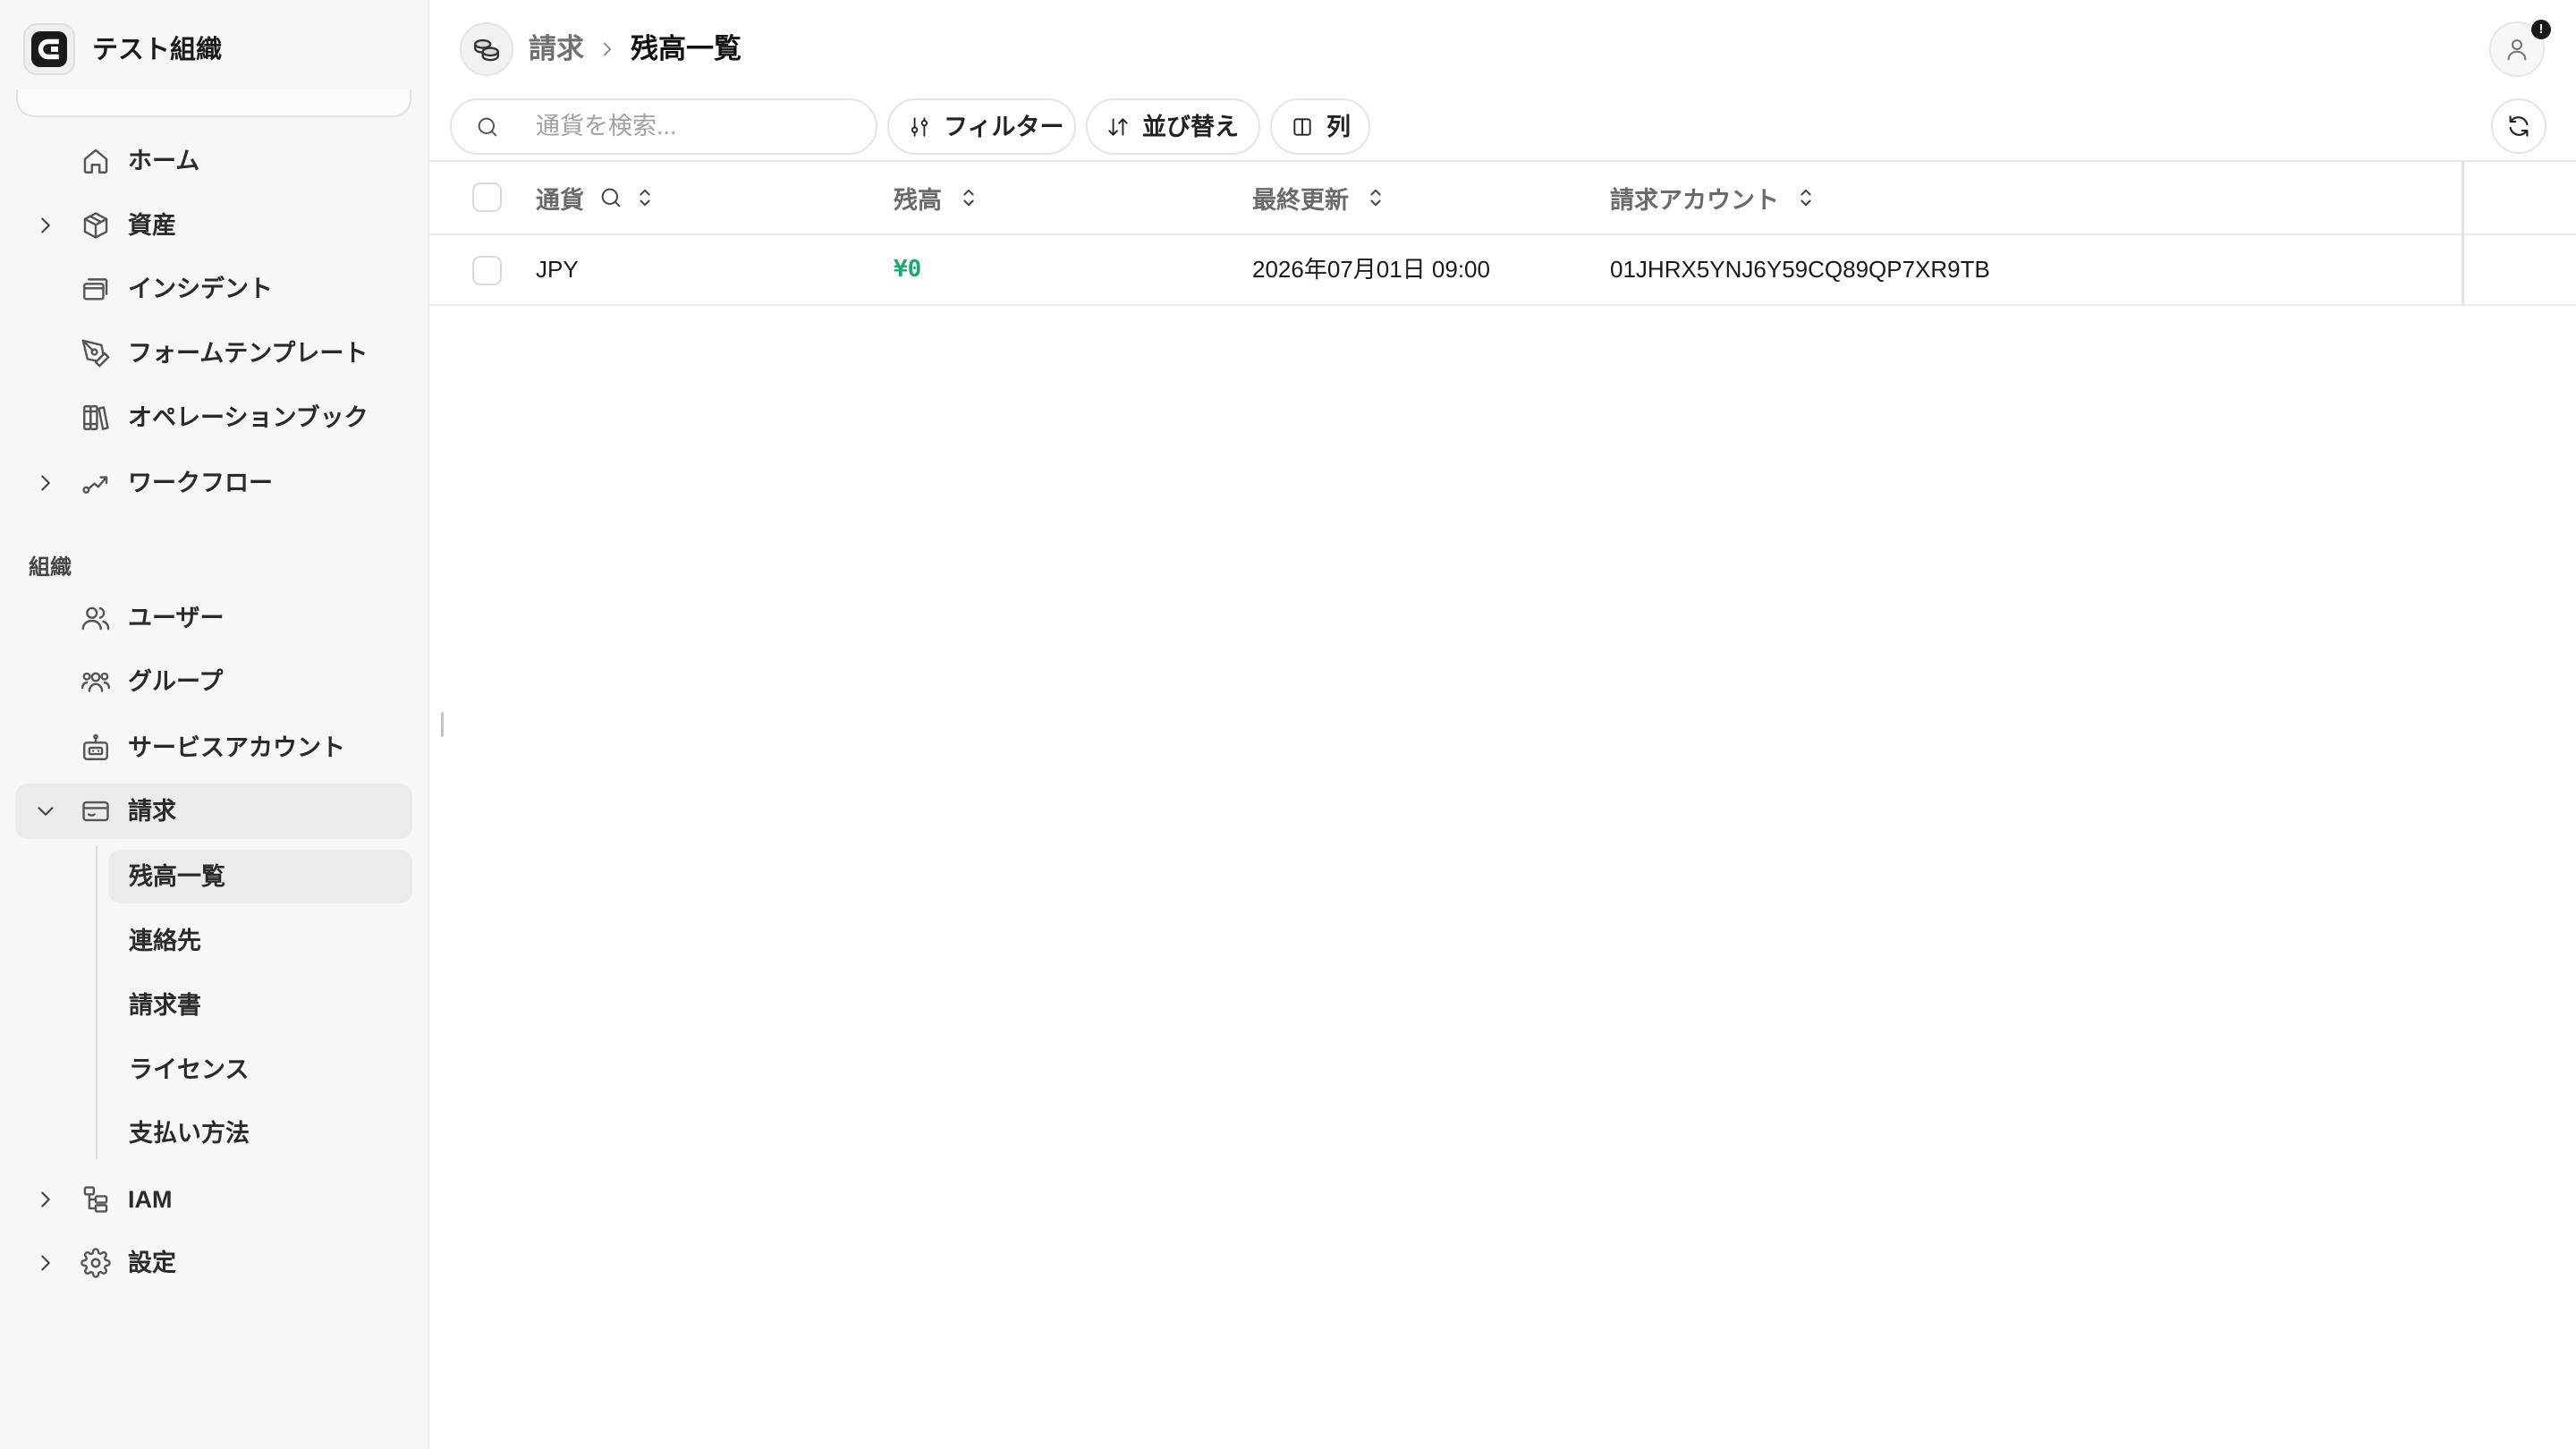  I want to click on notification-badge: !, so click(2541, 29).